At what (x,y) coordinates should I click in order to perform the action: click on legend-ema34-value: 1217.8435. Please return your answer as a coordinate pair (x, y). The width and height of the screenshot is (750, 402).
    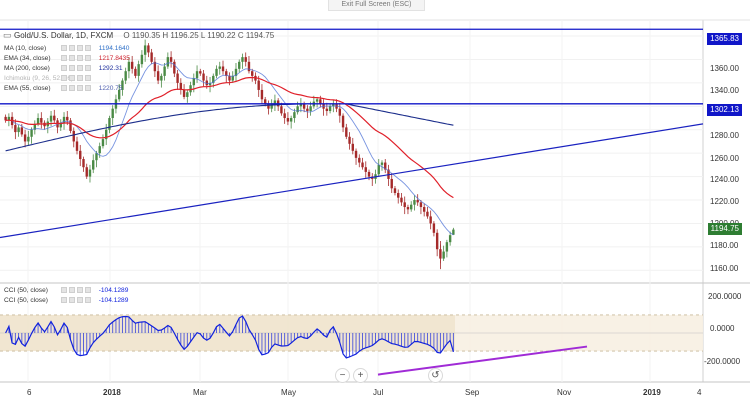
    Looking at the image, I should click on (114, 58).